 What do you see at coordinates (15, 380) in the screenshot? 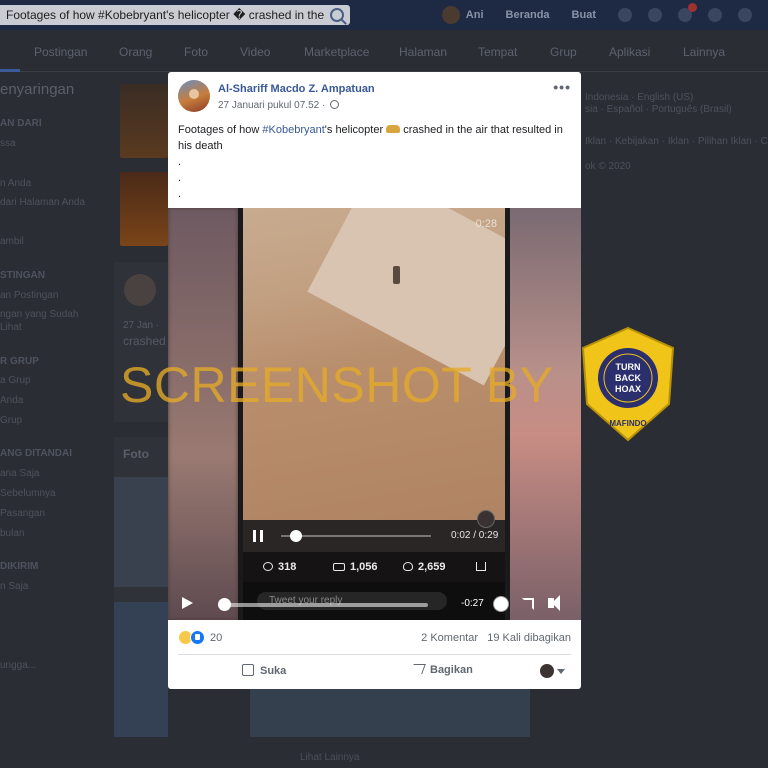
I see `filter-option: a Grup` at bounding box center [15, 380].